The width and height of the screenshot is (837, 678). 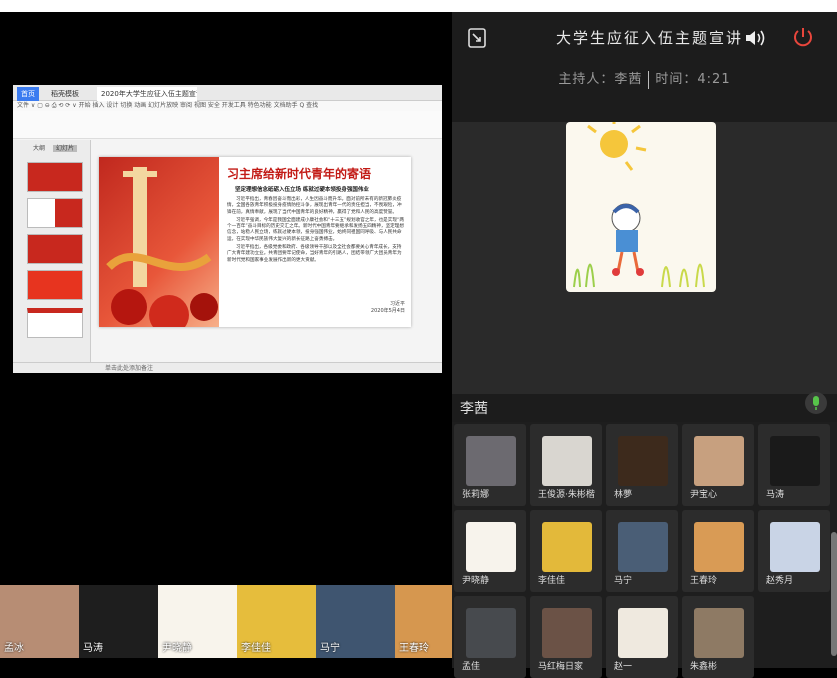 What do you see at coordinates (477, 40) in the screenshot?
I see `exit-fullscreen-icon` at bounding box center [477, 40].